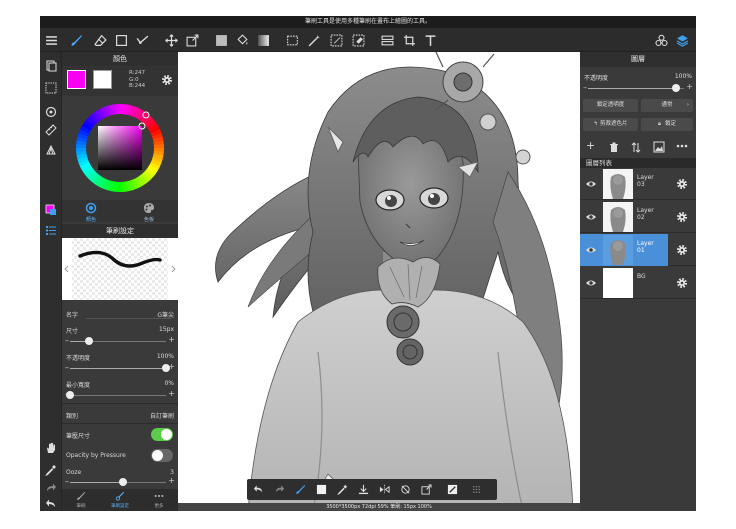 This screenshot has width=736, height=529. I want to click on crop-icon, so click(409, 40).